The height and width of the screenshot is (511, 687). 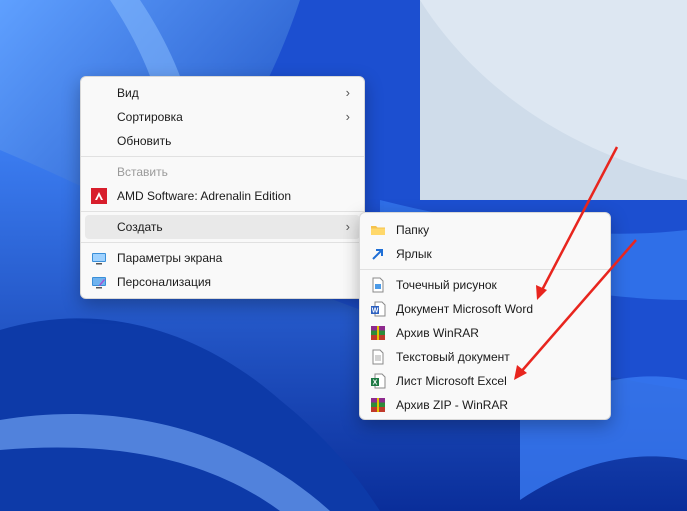 What do you see at coordinates (99, 283) in the screenshot?
I see `personalization-icon` at bounding box center [99, 283].